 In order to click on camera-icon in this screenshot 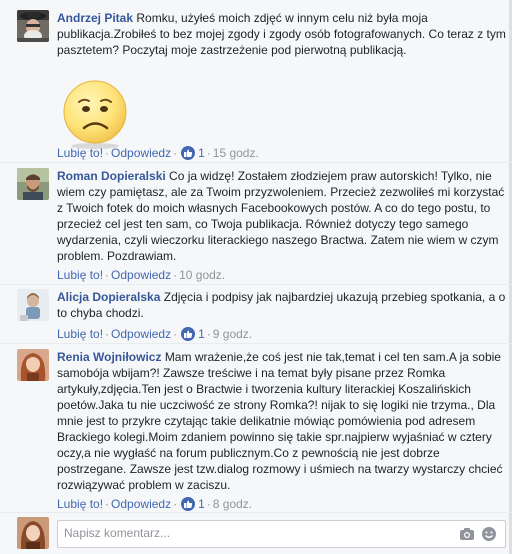, I will do `click(467, 534)`.